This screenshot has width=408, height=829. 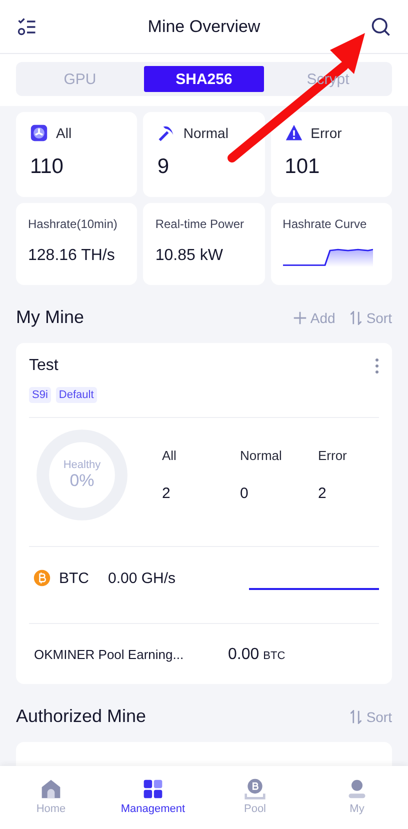 What do you see at coordinates (39, 133) in the screenshot?
I see `fan-icon` at bounding box center [39, 133].